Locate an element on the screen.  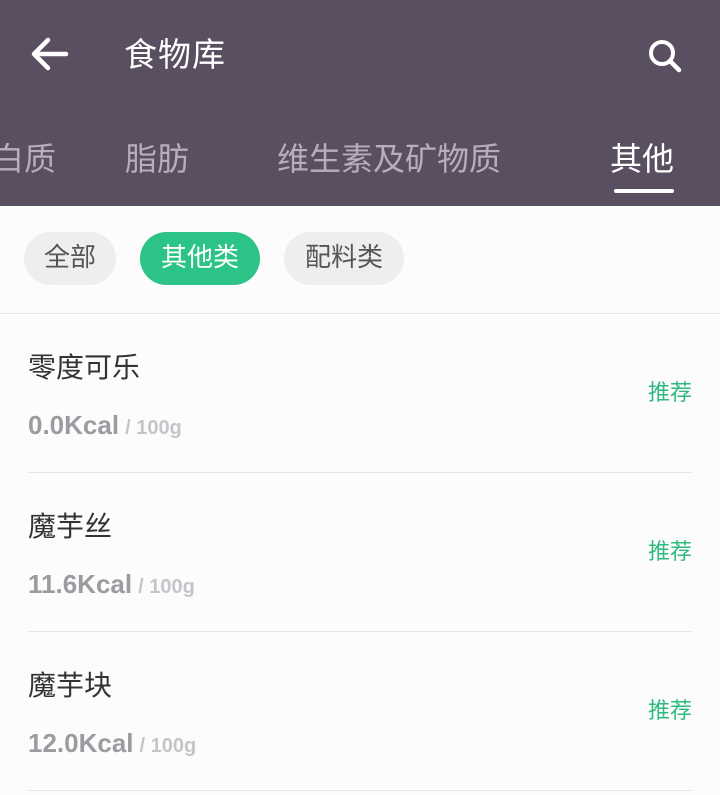
calorie-value: 11.6Kcal is located at coordinates (80, 584).